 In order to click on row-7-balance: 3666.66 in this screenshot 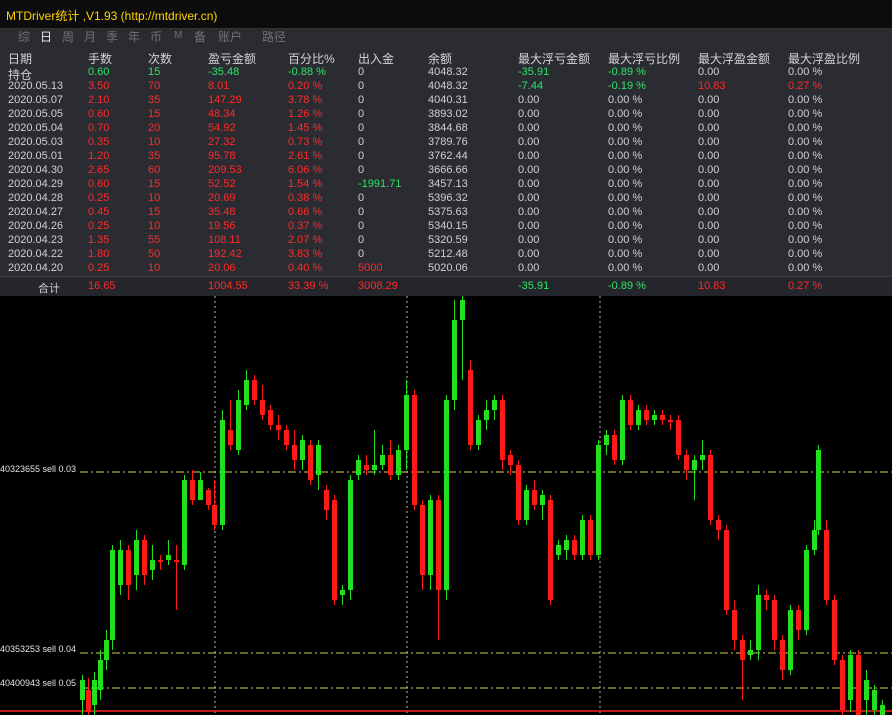, I will do `click(448, 170)`.